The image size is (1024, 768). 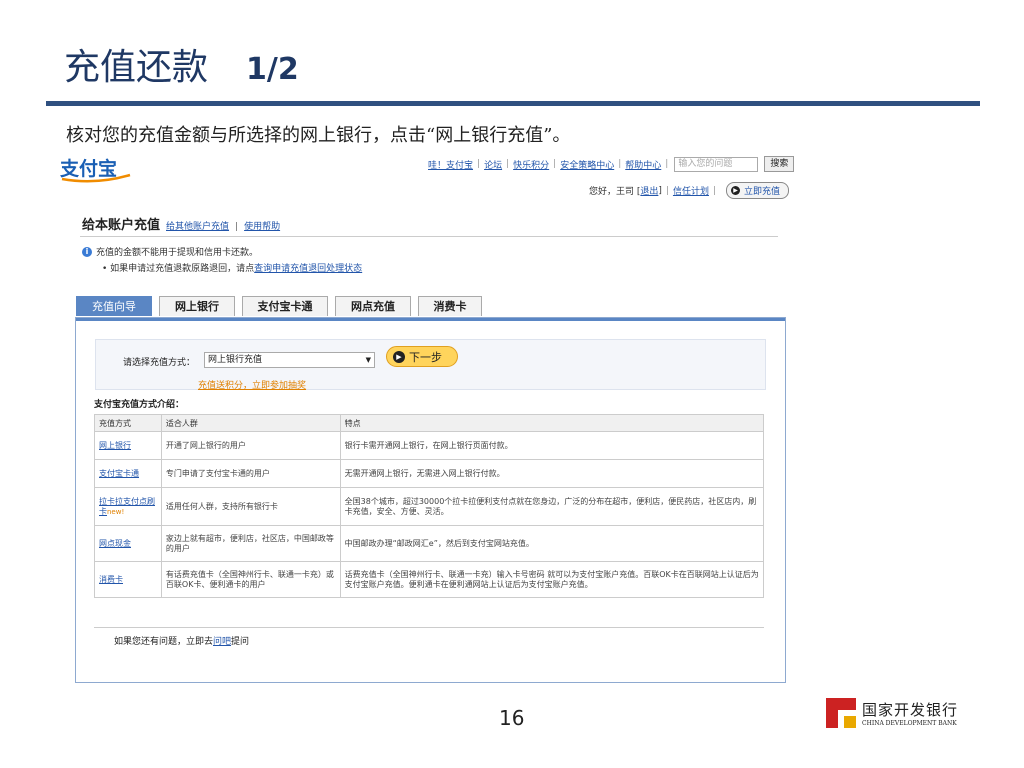 I want to click on greeting: 您好，王司 [, so click(x=615, y=192).